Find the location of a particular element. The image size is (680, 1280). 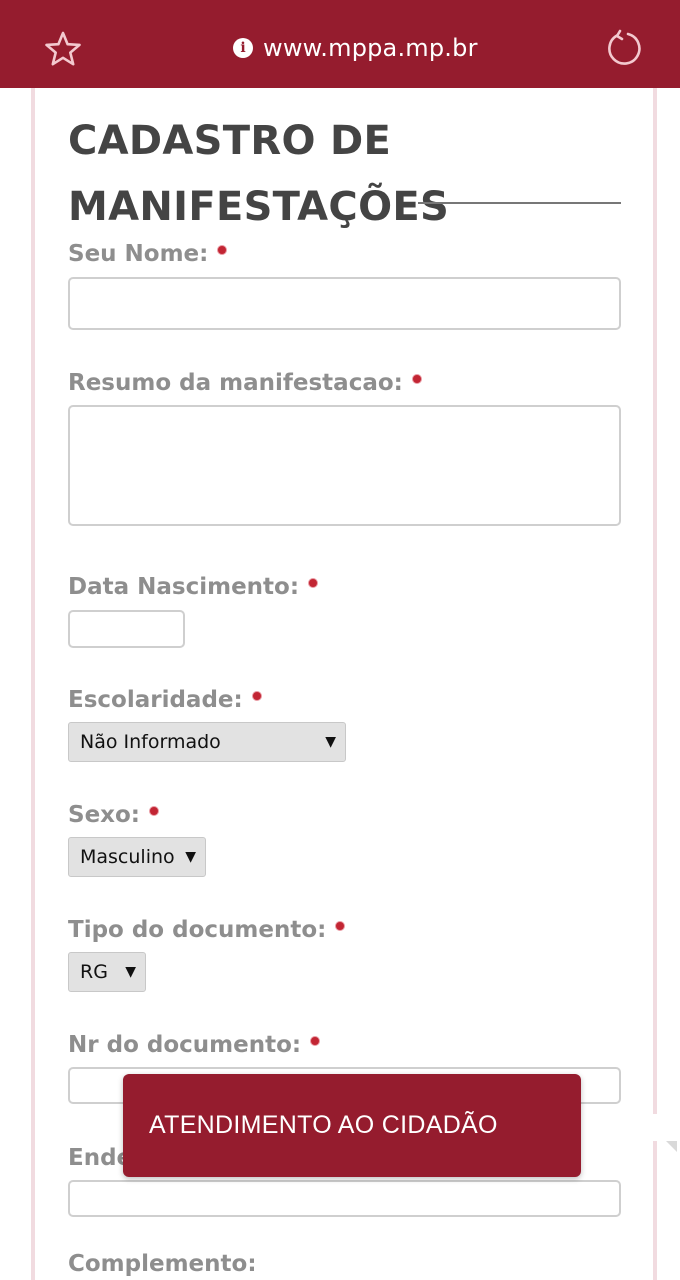

title-divider is located at coordinates (519, 203).